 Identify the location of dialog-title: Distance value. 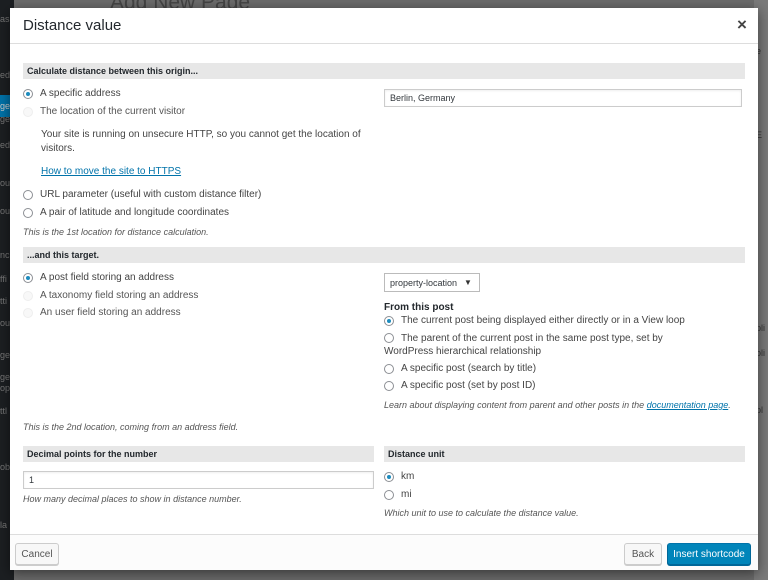
(72, 25).